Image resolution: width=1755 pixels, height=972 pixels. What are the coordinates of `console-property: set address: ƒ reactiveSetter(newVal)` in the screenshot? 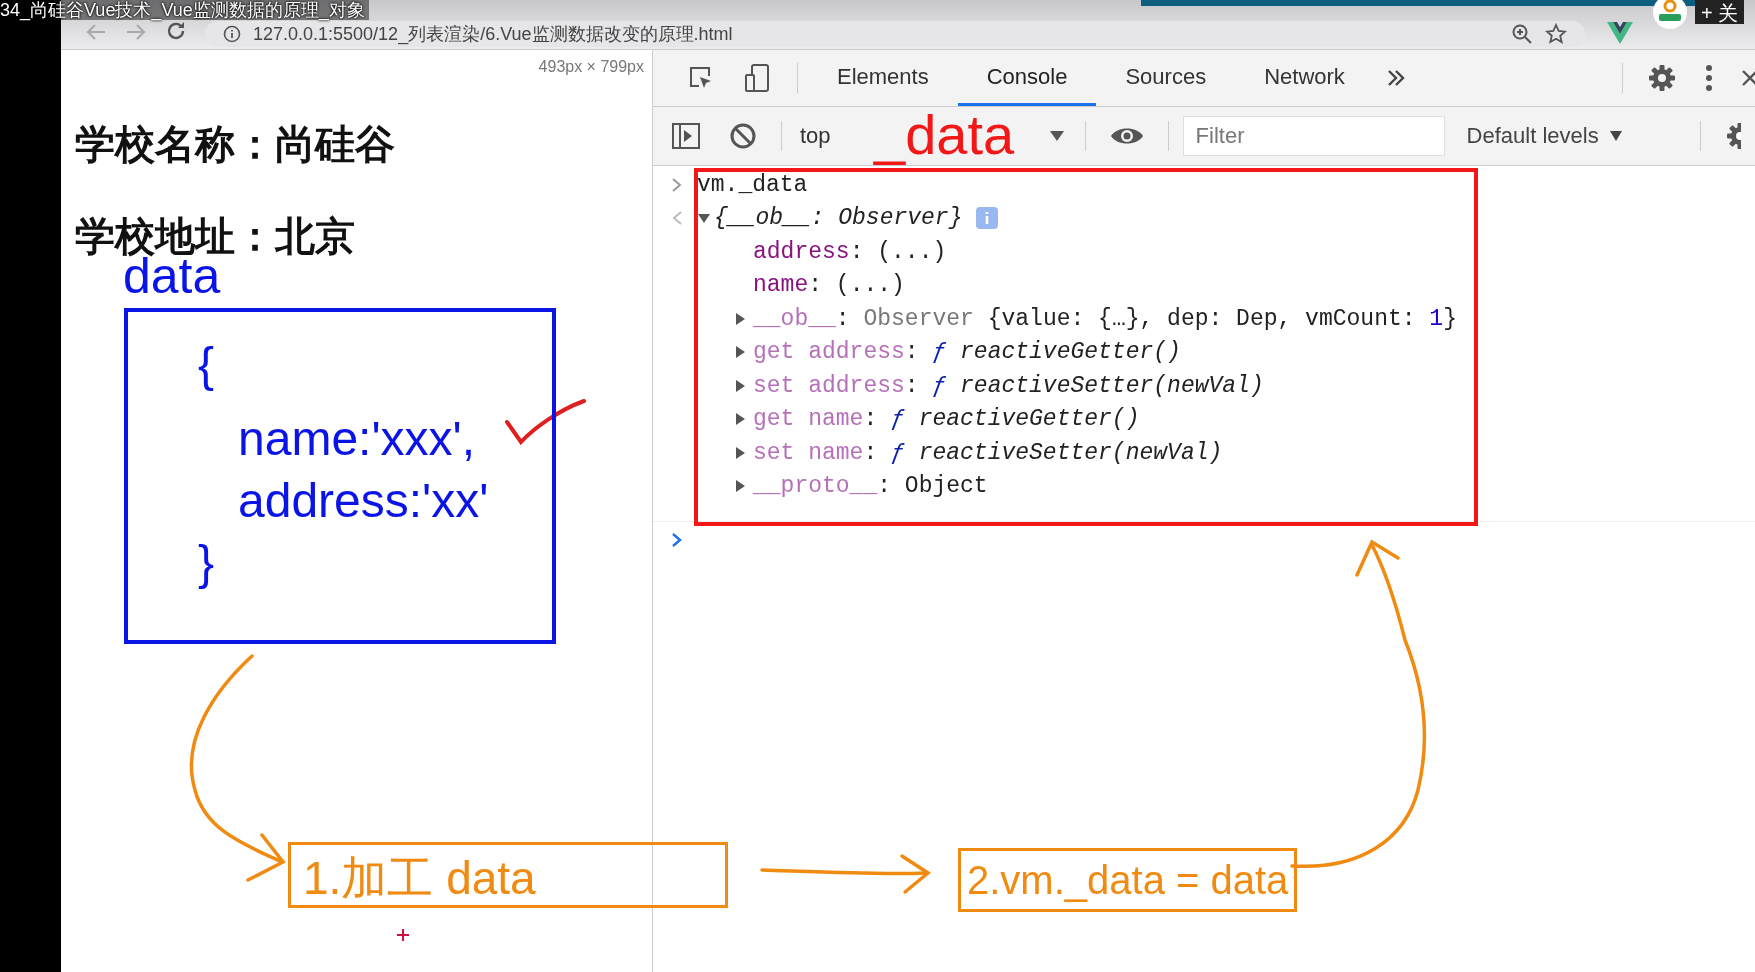 It's located at (1008, 385).